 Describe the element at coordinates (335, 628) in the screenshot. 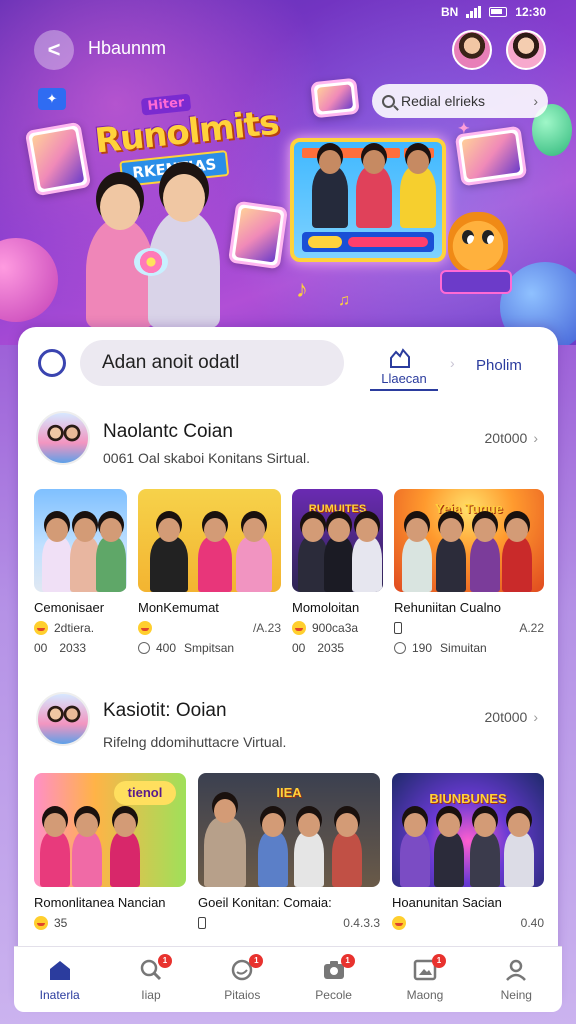

I see `tile-meta: 900ca3a` at that location.